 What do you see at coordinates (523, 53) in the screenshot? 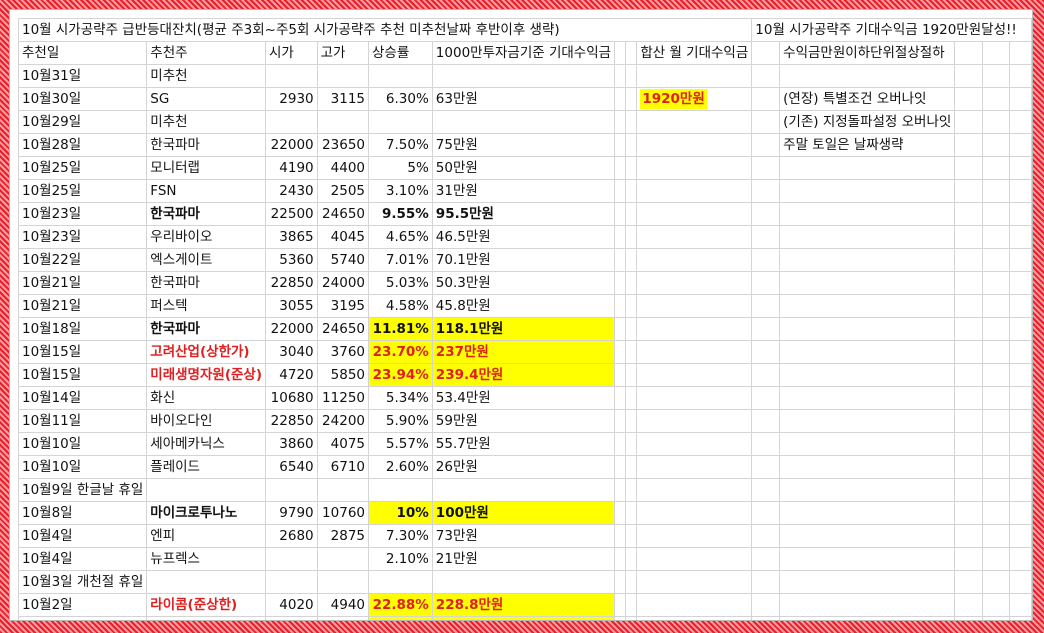
I see `column-header: 1000만투자금기준 기대수익금` at bounding box center [523, 53].